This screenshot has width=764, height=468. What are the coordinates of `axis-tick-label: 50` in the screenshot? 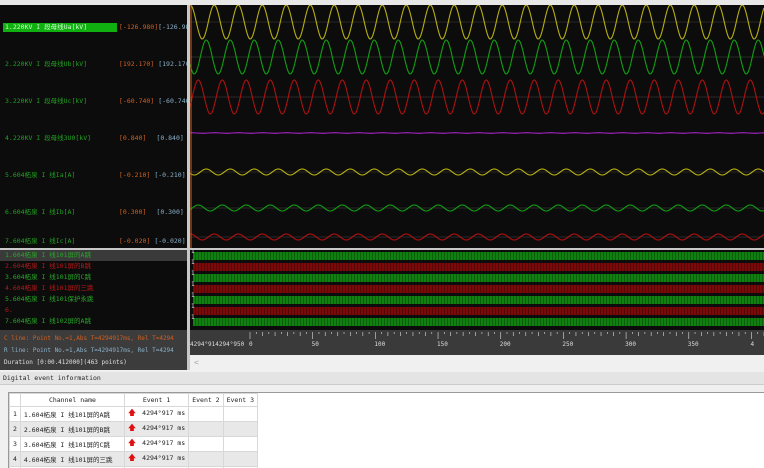 It's located at (315, 344).